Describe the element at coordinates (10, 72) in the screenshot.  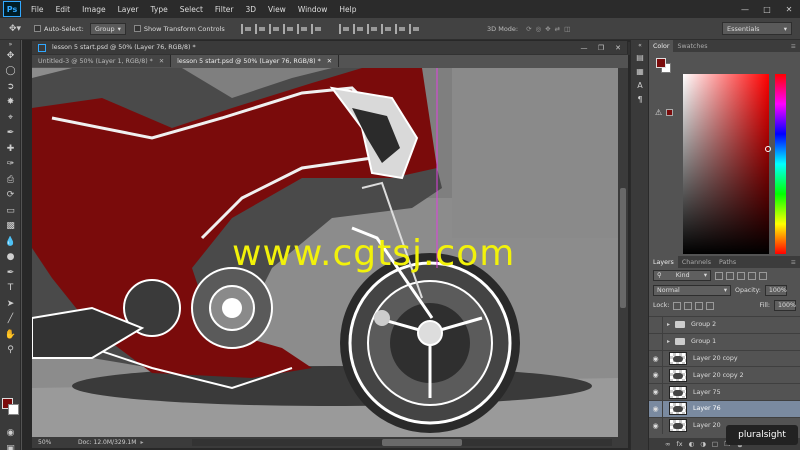
I see `marquee-tool-icon: ◯` at that location.